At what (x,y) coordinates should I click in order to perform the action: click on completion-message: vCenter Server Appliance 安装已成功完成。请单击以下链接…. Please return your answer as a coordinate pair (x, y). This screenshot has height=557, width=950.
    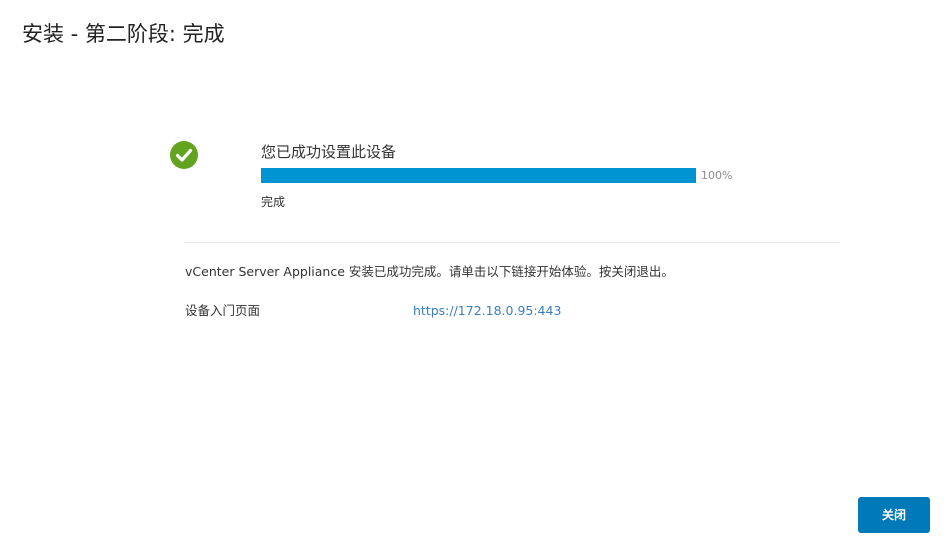
    Looking at the image, I should click on (429, 271).